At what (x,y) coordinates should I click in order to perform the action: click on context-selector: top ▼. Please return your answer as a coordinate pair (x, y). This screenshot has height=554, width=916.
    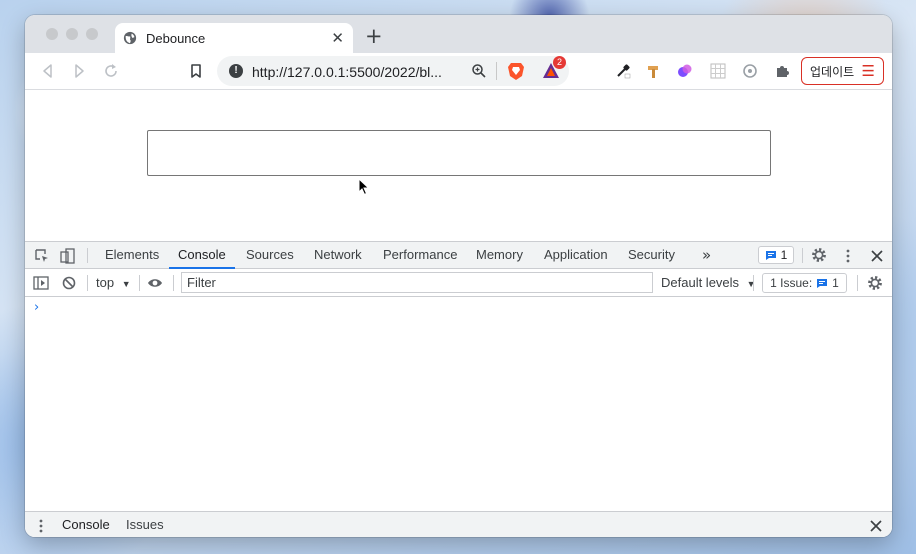
    Looking at the image, I should click on (113, 282).